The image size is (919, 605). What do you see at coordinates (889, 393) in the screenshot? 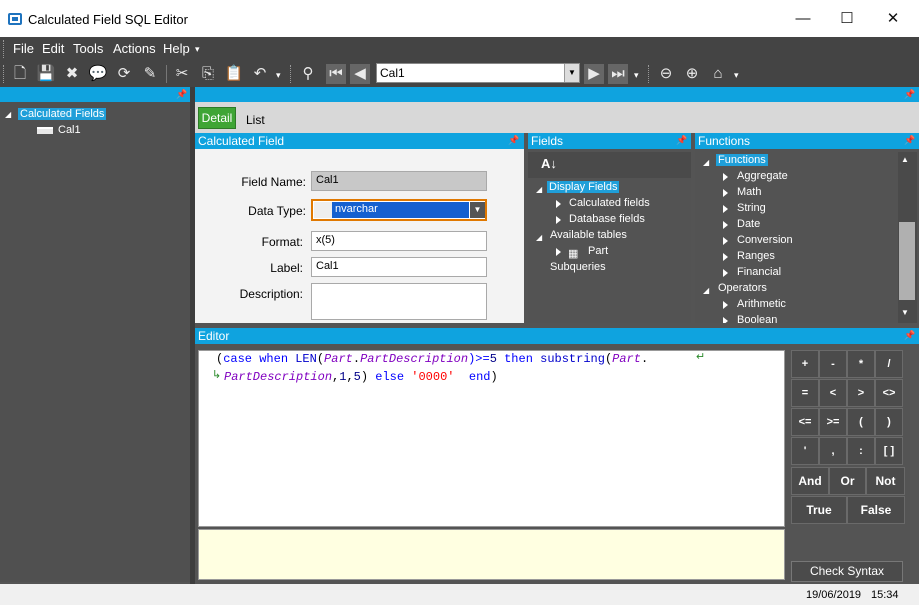
I see `not-equal-button: <>` at bounding box center [889, 393].